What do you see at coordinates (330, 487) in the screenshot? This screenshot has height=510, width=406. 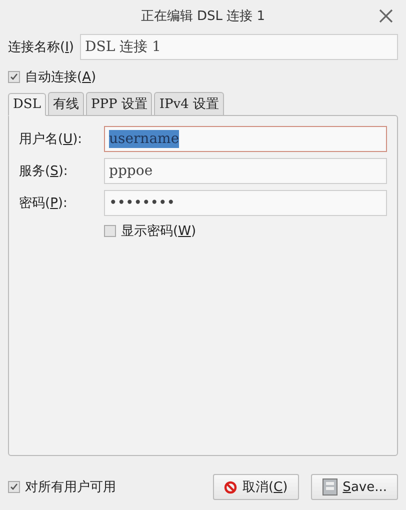 I see `cabinet-icon` at bounding box center [330, 487].